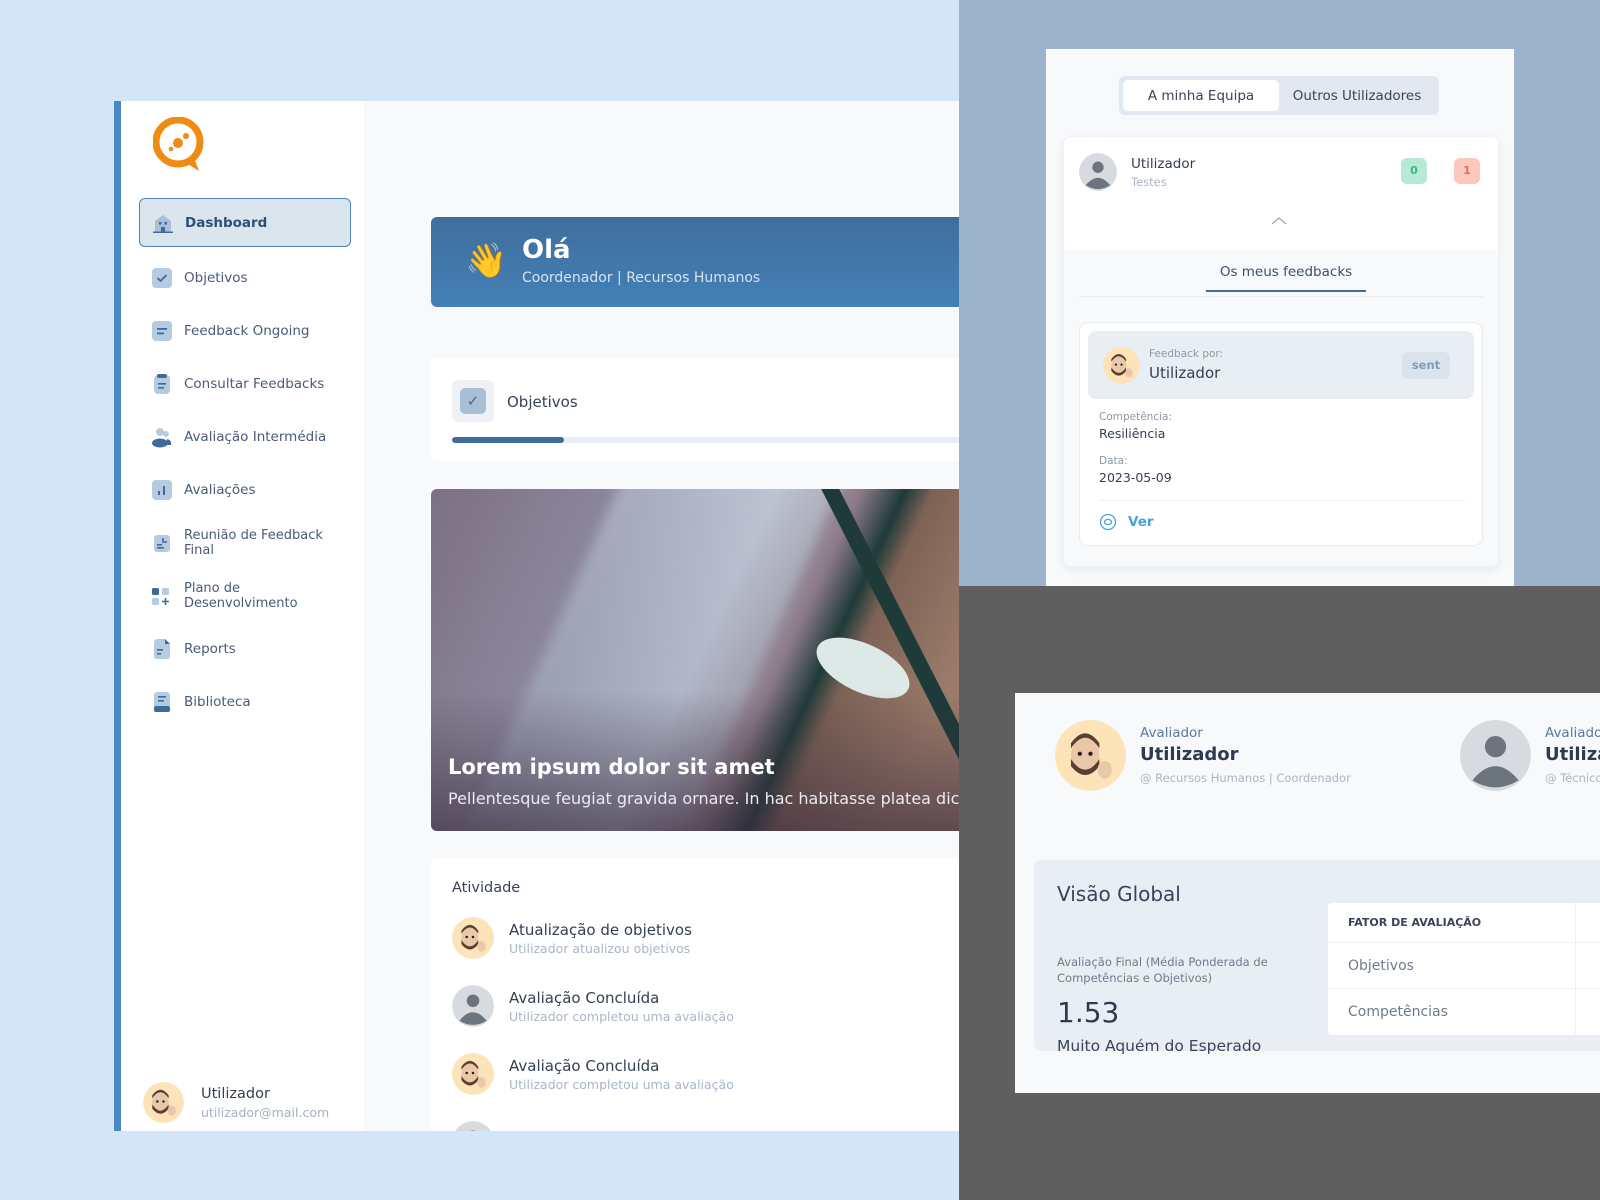 The height and width of the screenshot is (1200, 1600). What do you see at coordinates (1135, 477) in the screenshot?
I see `date-value: 2023-05-09` at bounding box center [1135, 477].